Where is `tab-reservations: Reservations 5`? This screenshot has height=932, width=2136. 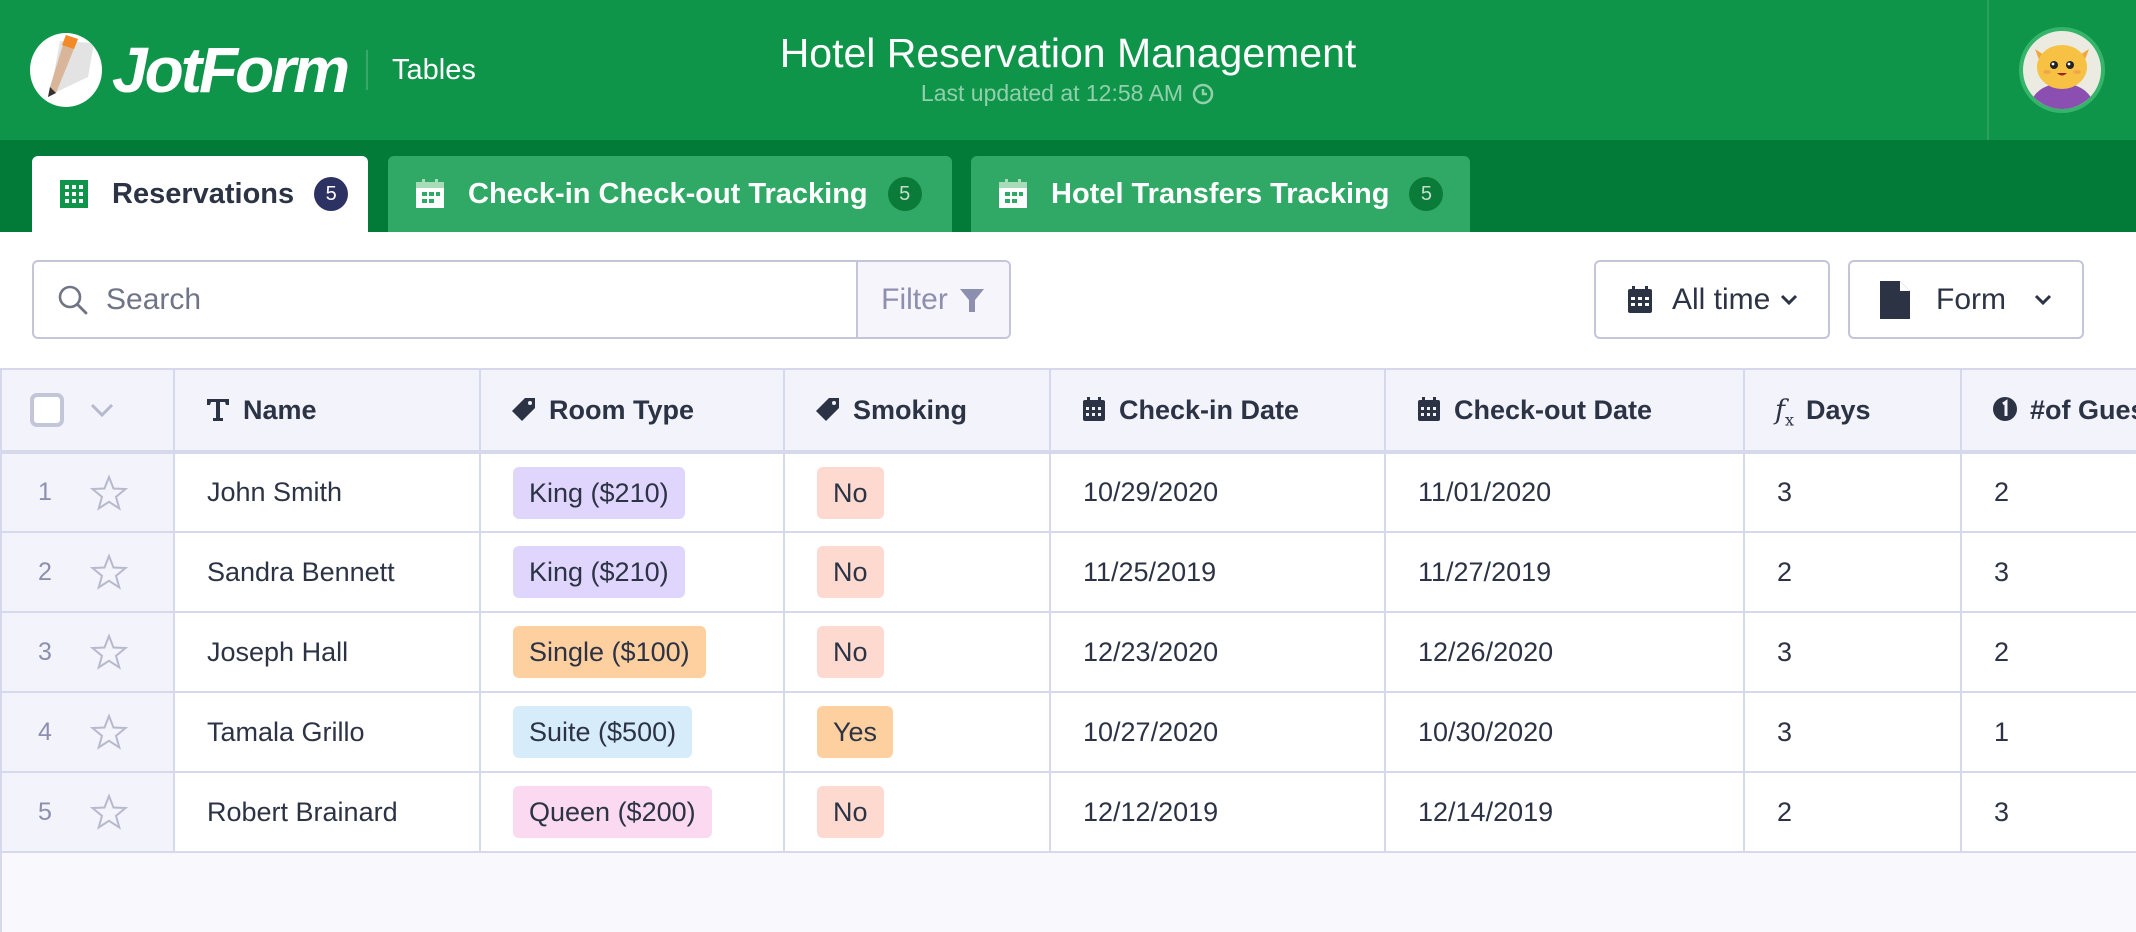 tab-reservations: Reservations 5 is located at coordinates (200, 194).